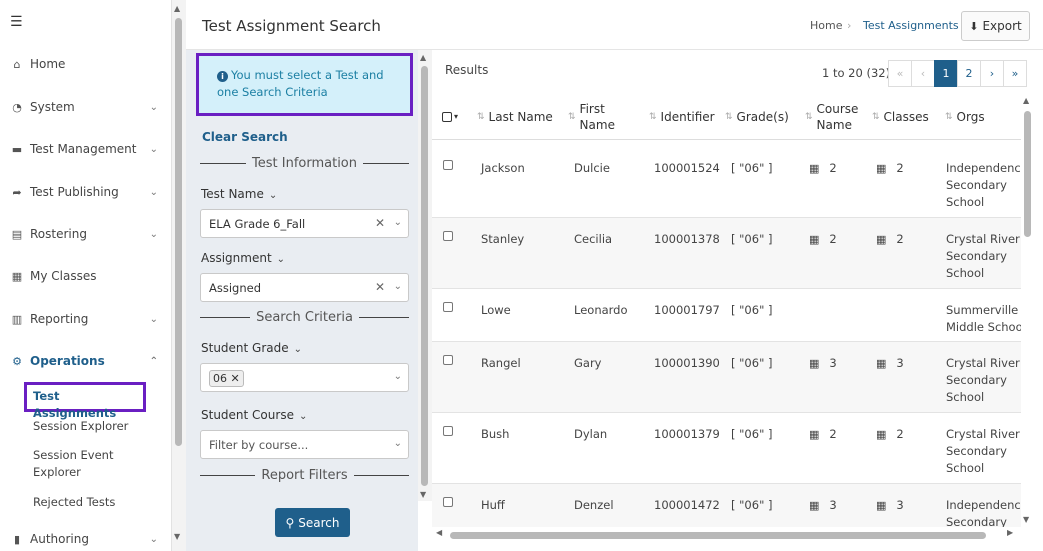 Image resolution: width=1043 pixels, height=551 pixels. I want to click on sidebar-item-operations: ⚙ Operations ⌃, so click(85, 361).